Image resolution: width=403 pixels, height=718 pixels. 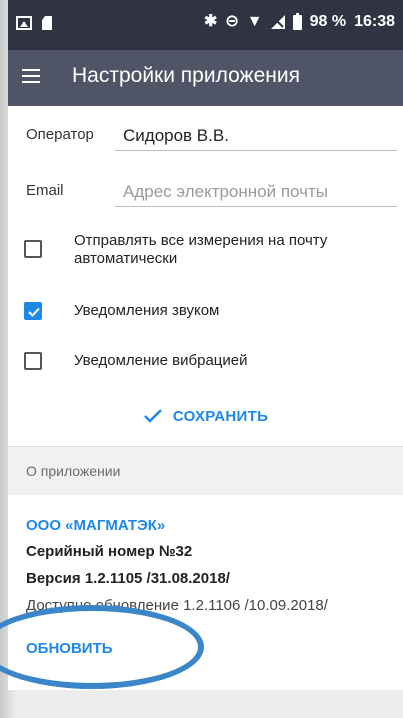 I want to click on email-row: Email Адрес электронной почты, so click(x=205, y=188).